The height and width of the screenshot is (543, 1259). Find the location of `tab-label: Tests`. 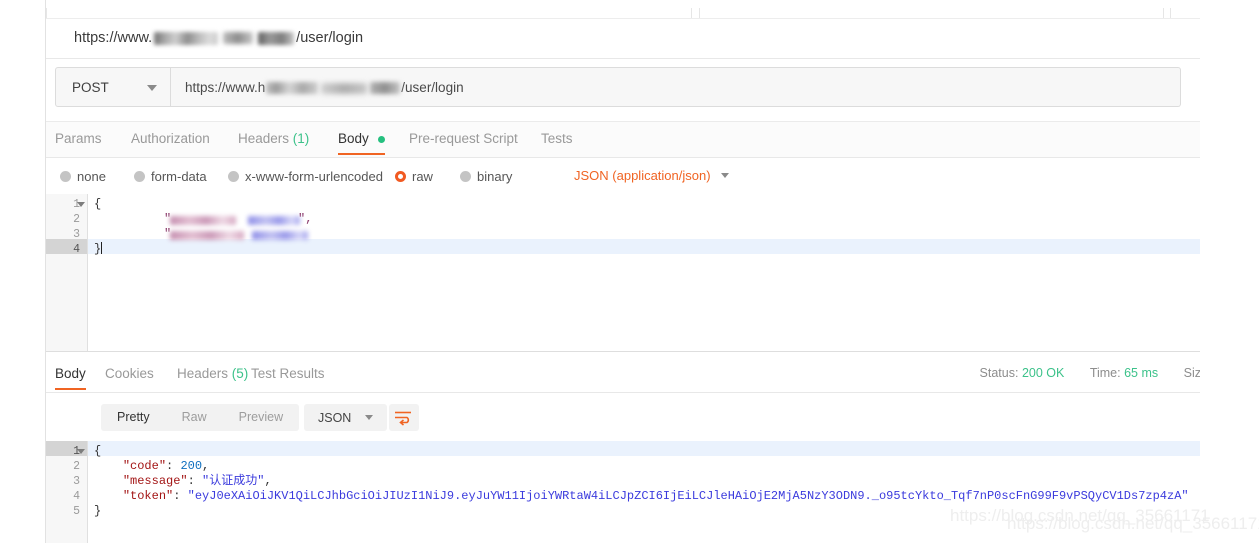

tab-label: Tests is located at coordinates (557, 138).